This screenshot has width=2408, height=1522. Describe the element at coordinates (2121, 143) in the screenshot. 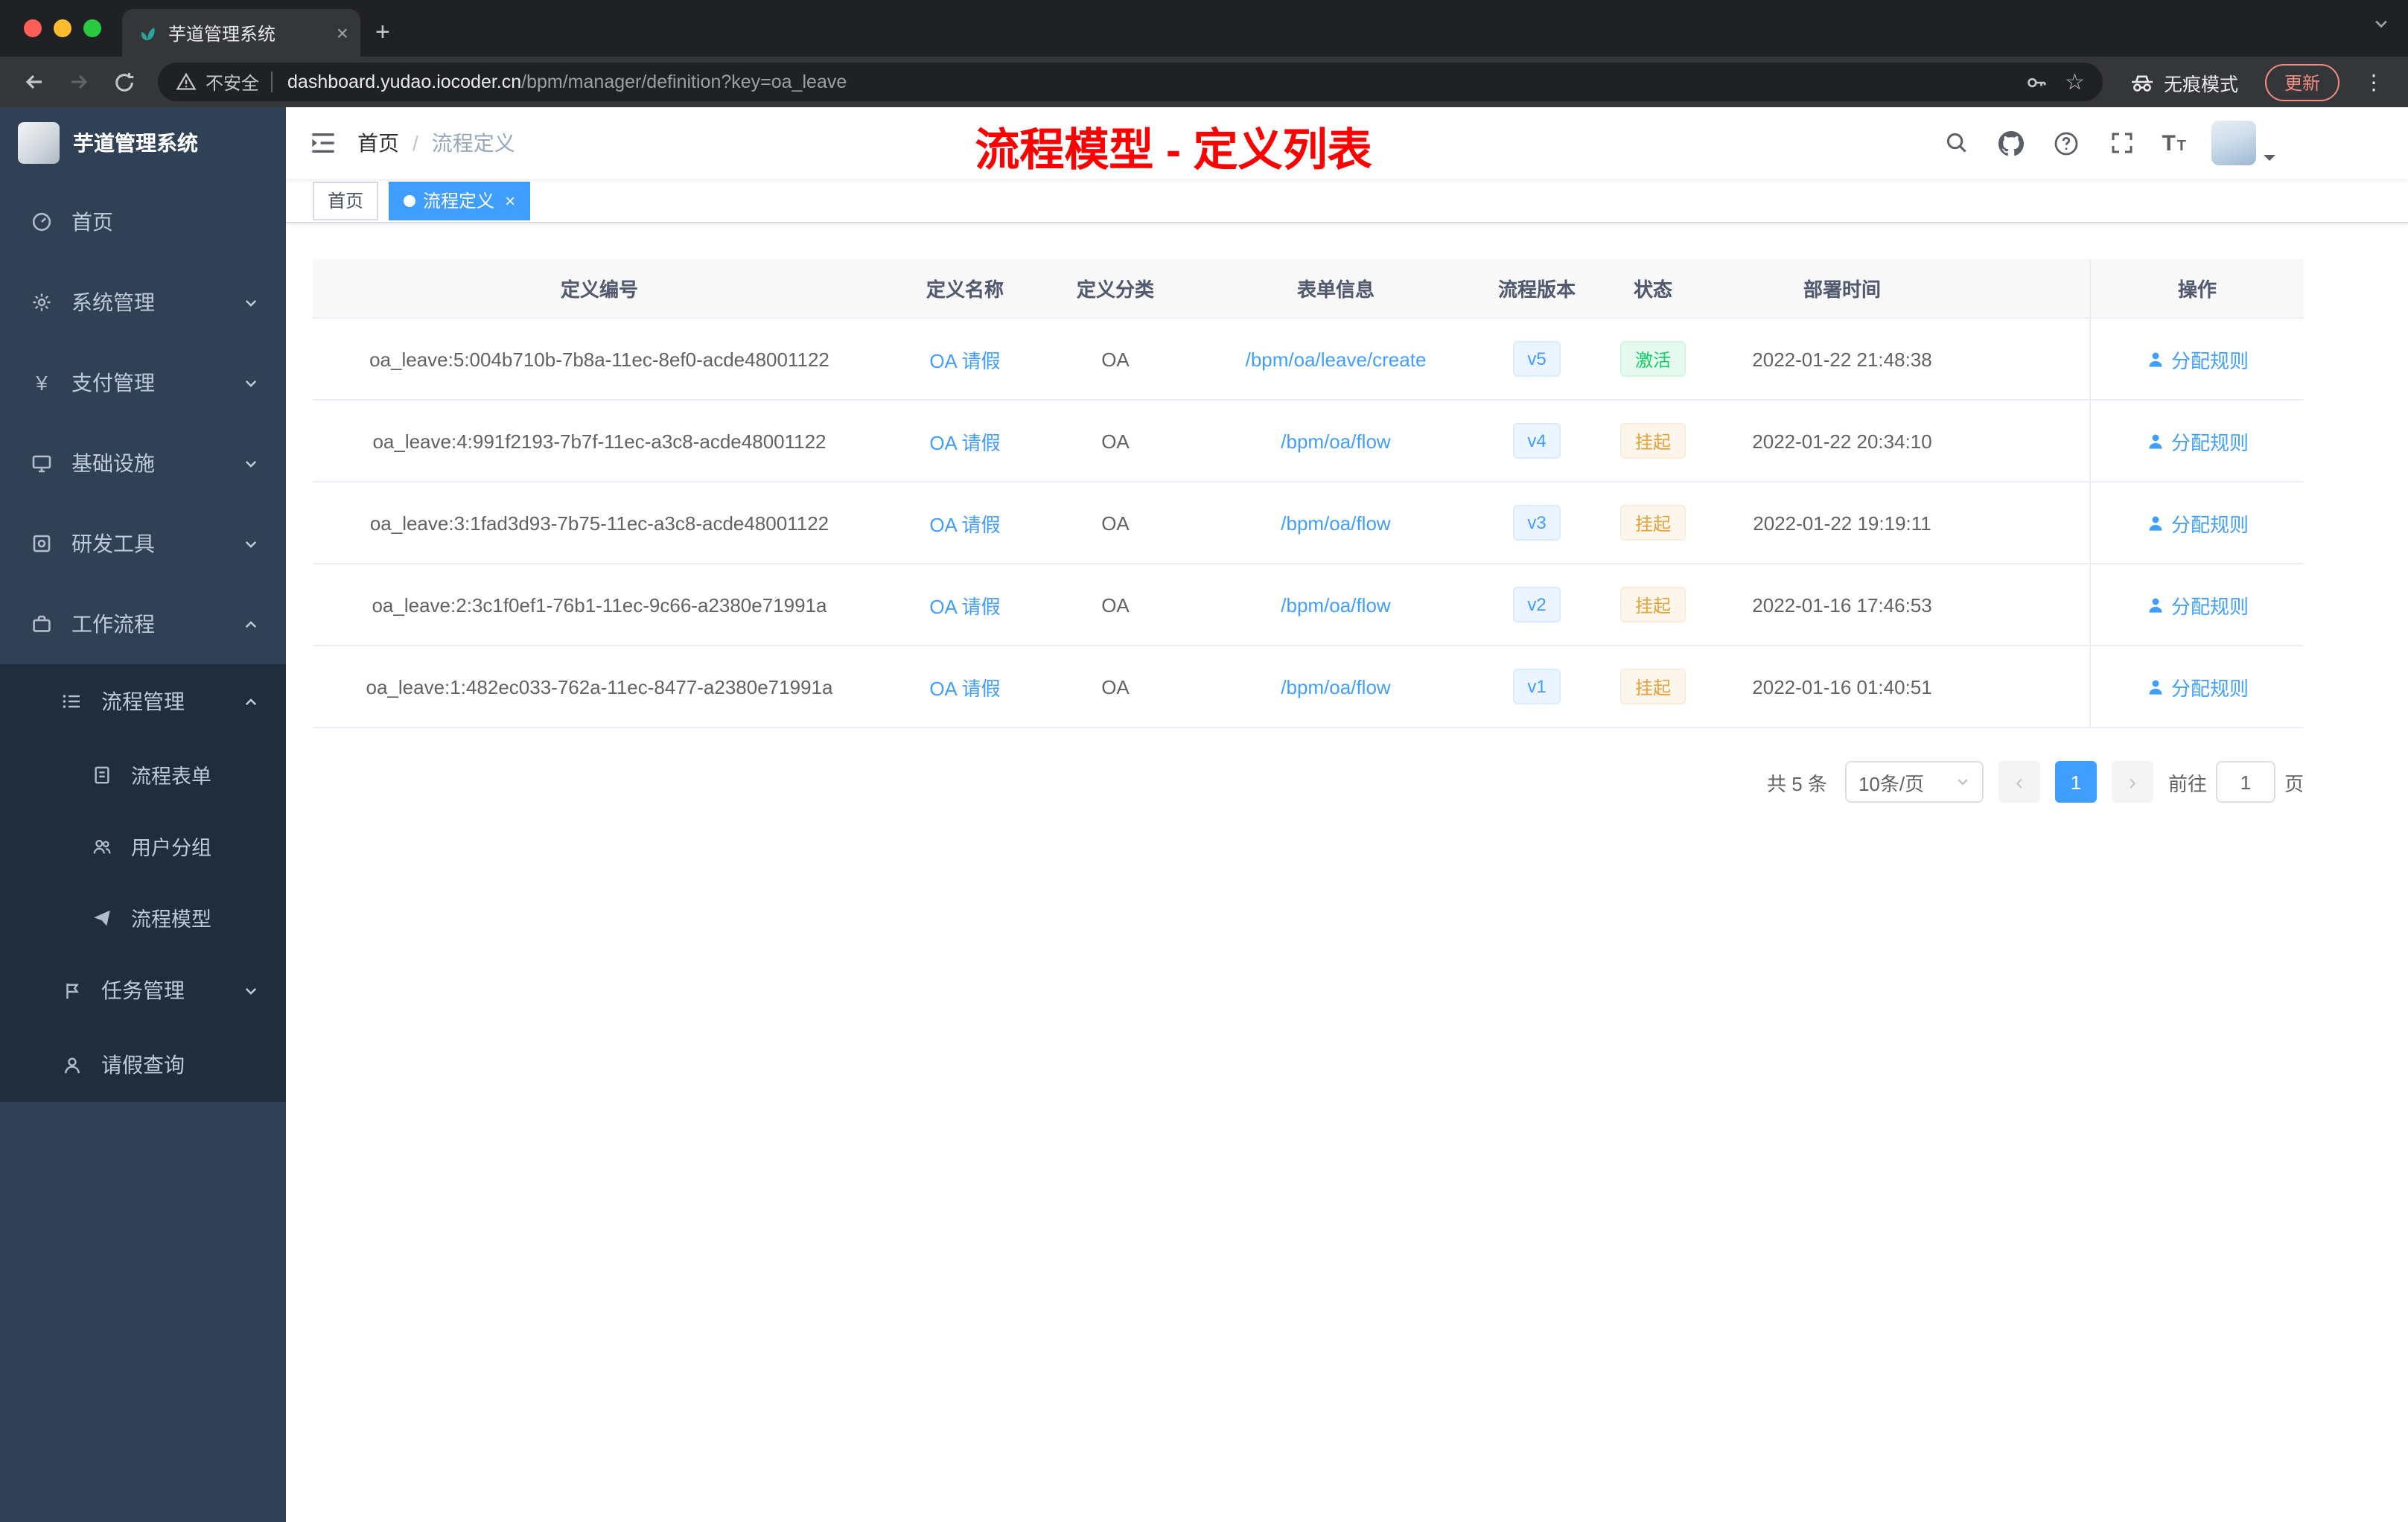

I see `fullscreen-icon` at that location.